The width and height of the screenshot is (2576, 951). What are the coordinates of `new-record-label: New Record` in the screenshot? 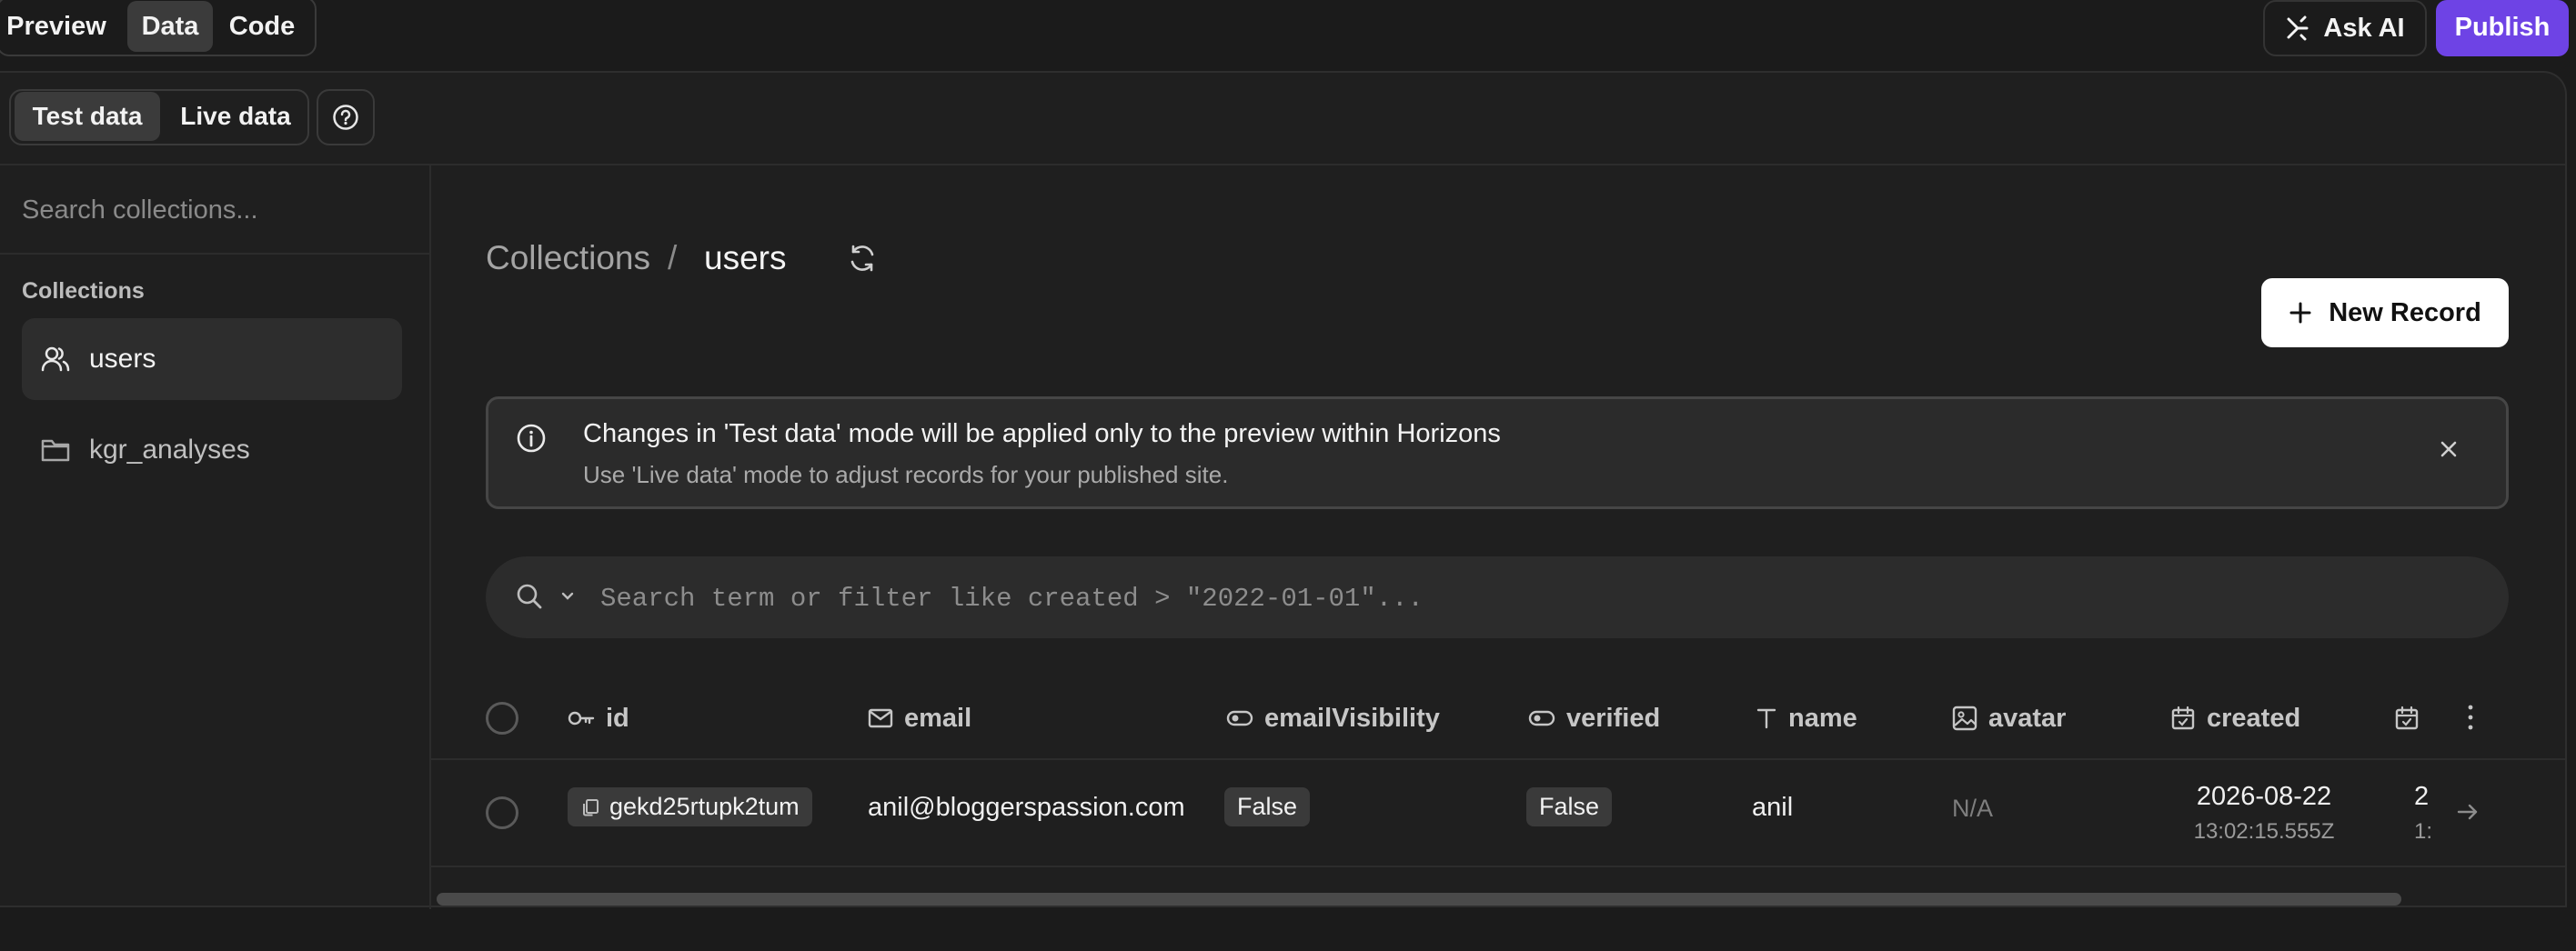 It's located at (2405, 312).